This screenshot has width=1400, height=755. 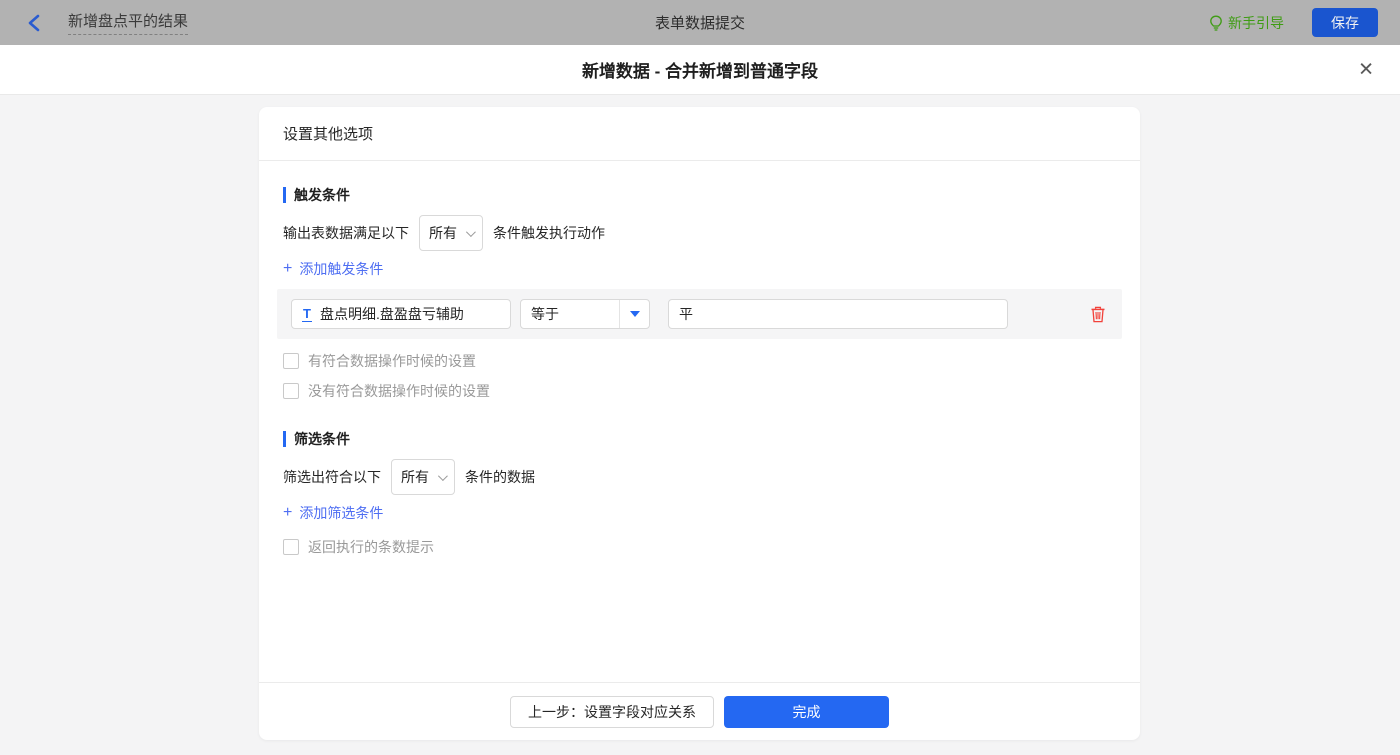 What do you see at coordinates (332, 477) in the screenshot?
I see `filter-match-prefix: 筛选出符合以下` at bounding box center [332, 477].